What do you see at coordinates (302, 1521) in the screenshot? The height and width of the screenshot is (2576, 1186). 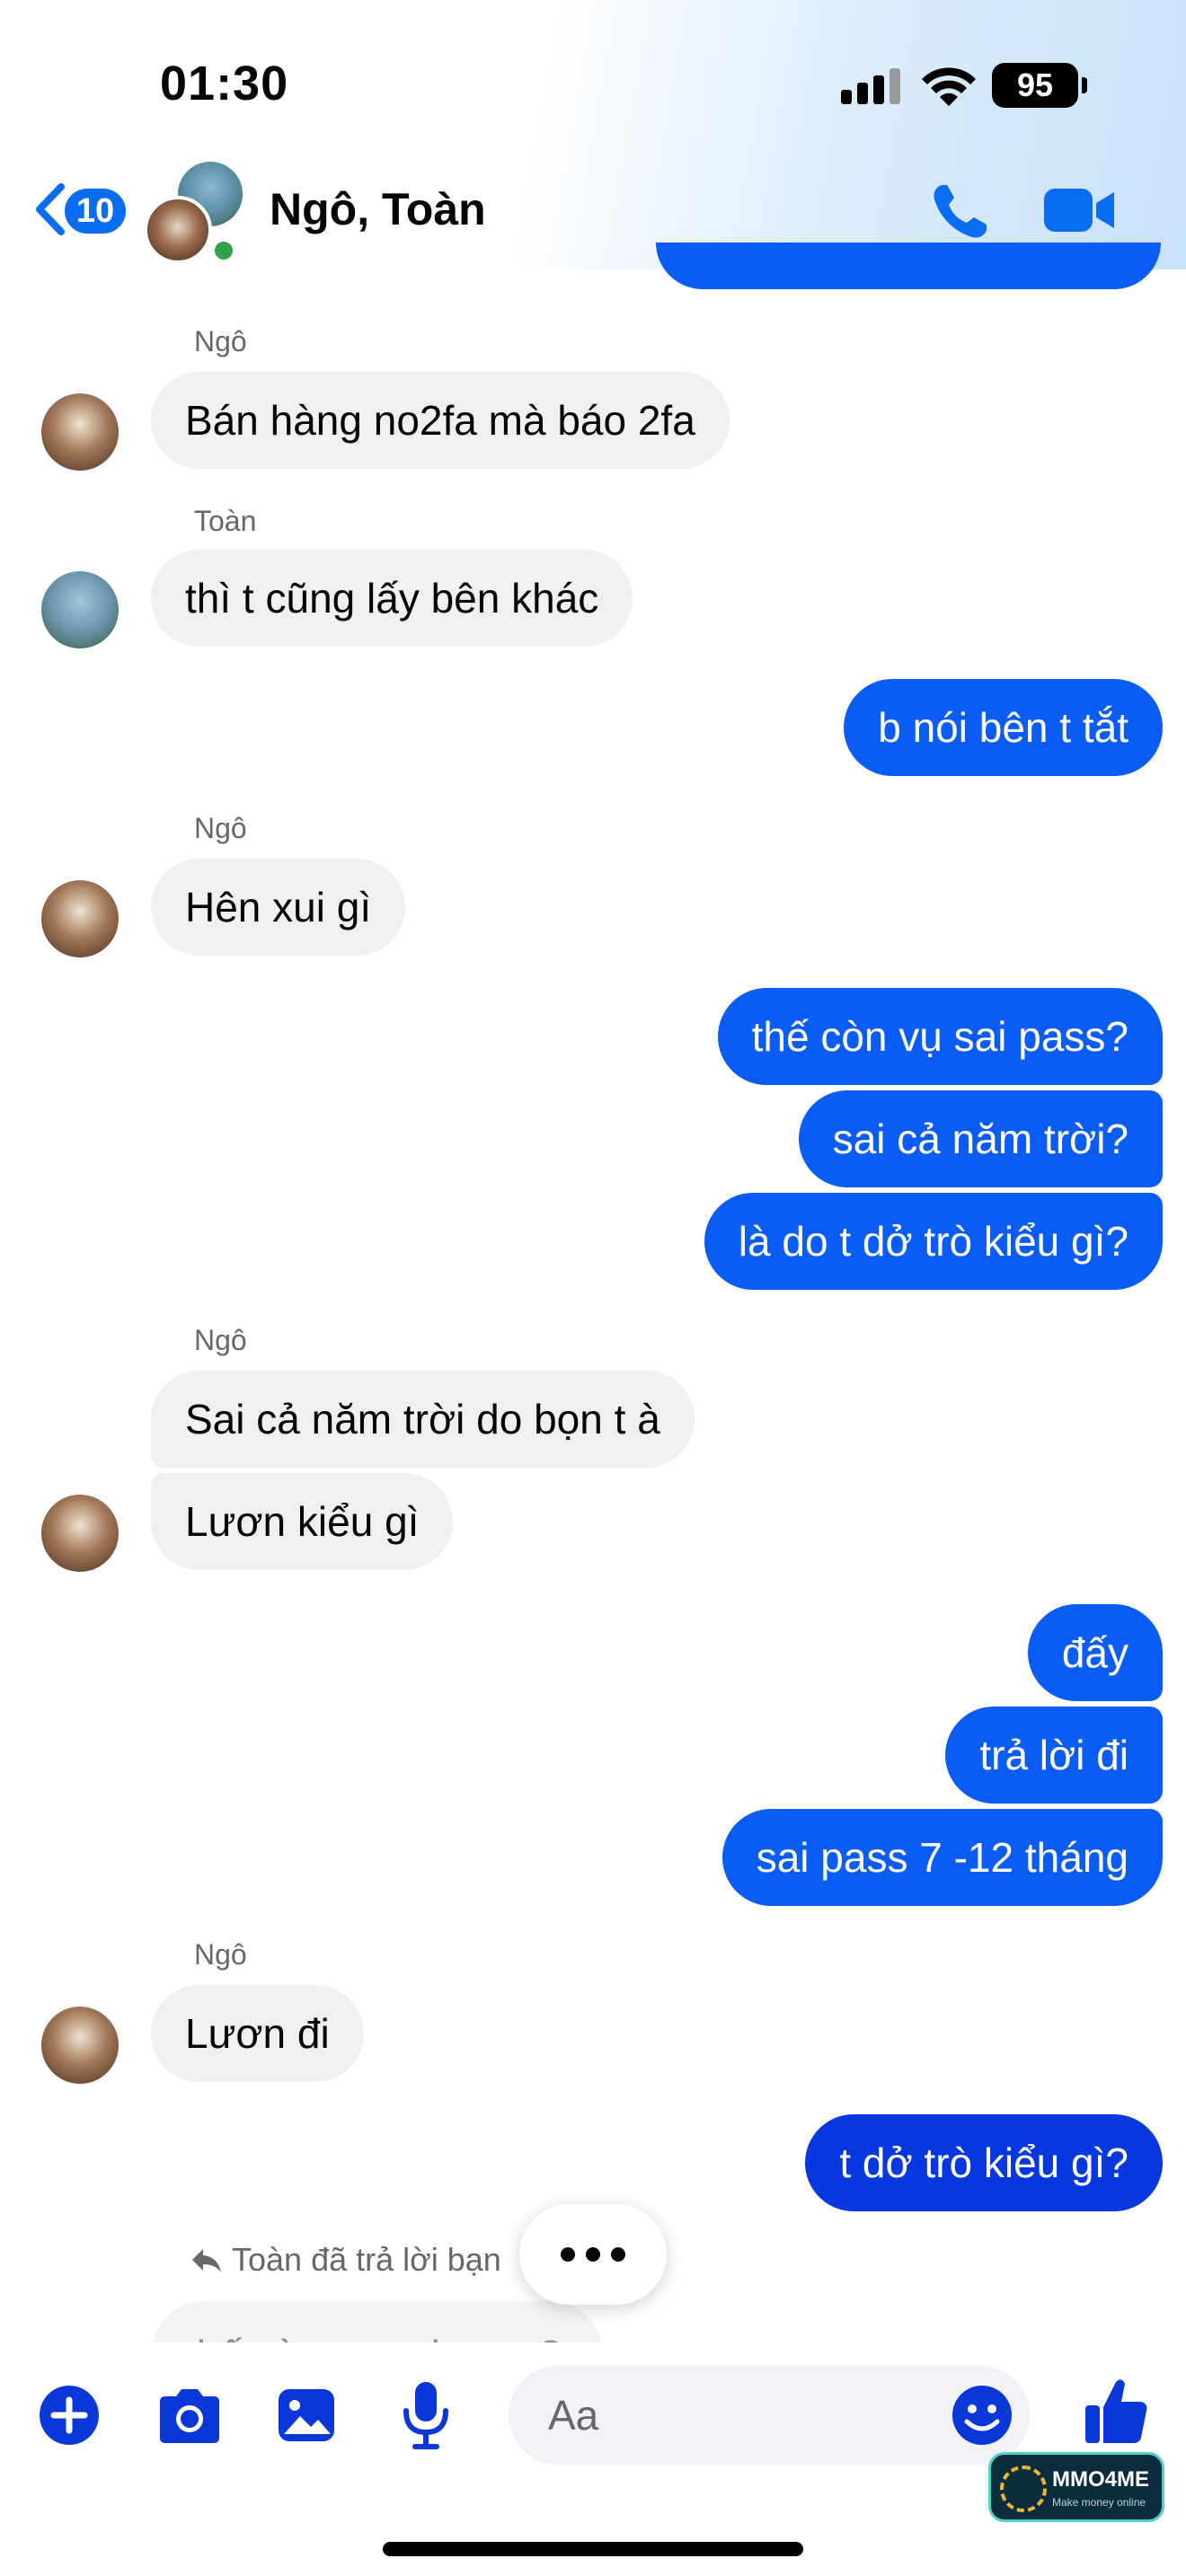 I see `message-bubble-incoming: Lươn kiểu gì` at bounding box center [302, 1521].